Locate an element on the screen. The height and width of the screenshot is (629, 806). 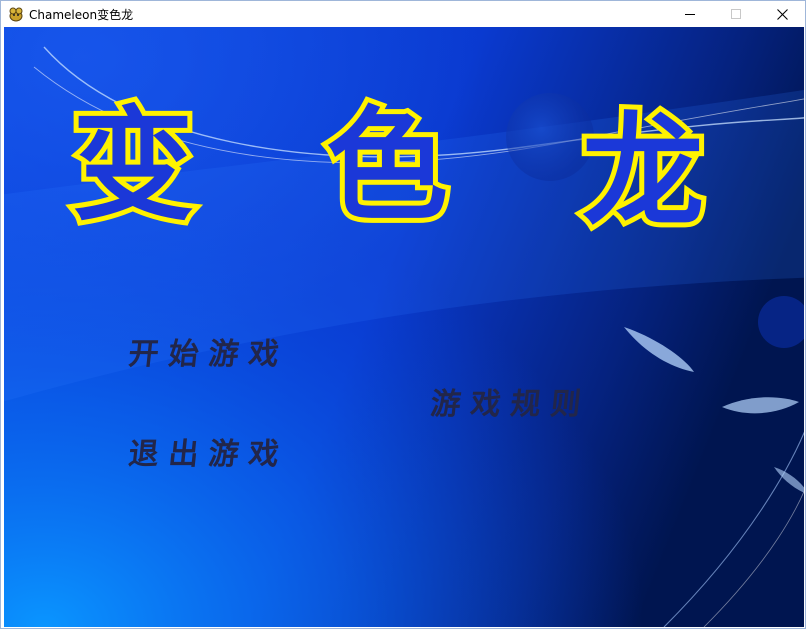
close-button is located at coordinates (782, 14).